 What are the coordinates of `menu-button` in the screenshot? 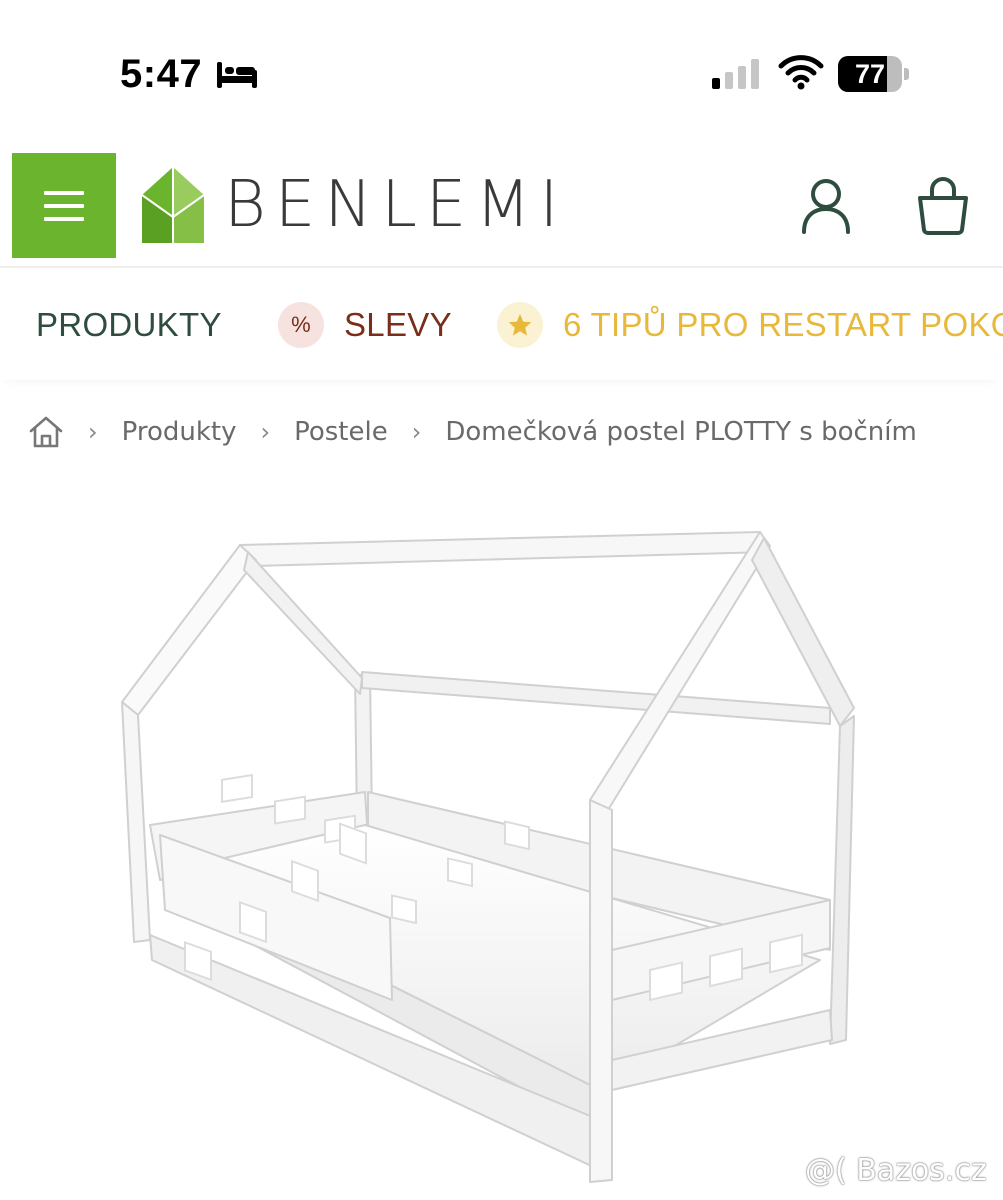 It's located at (64, 205).